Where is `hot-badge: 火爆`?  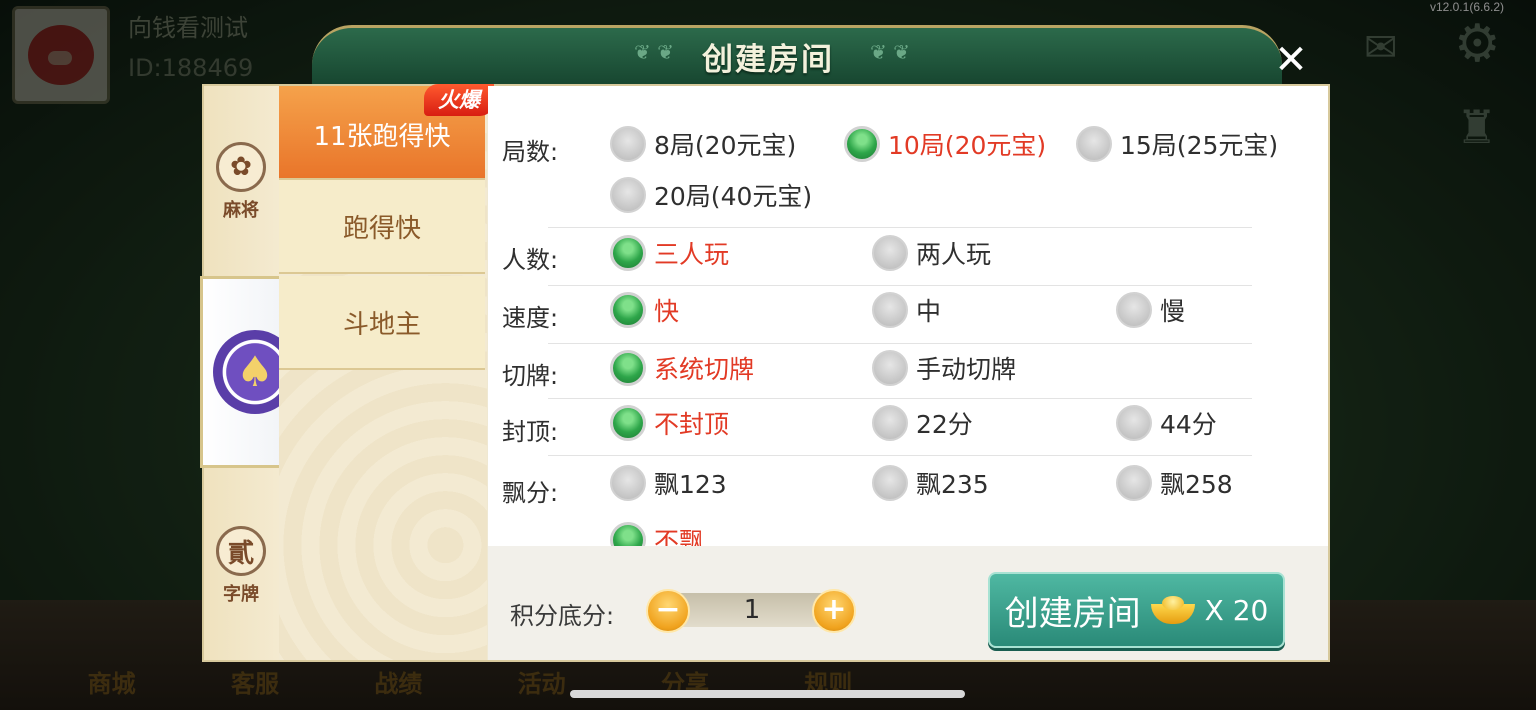 hot-badge: 火爆 is located at coordinates (459, 100).